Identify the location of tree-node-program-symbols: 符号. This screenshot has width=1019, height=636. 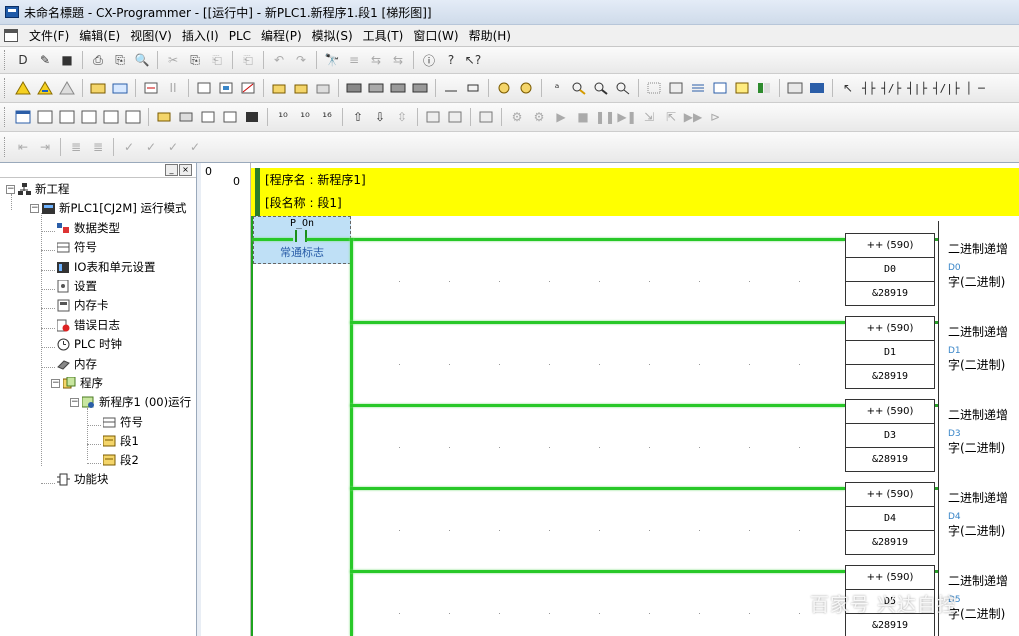
(122, 422).